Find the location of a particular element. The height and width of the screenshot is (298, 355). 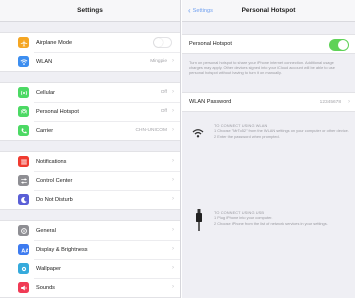

notifications-icon is located at coordinates (23, 161).